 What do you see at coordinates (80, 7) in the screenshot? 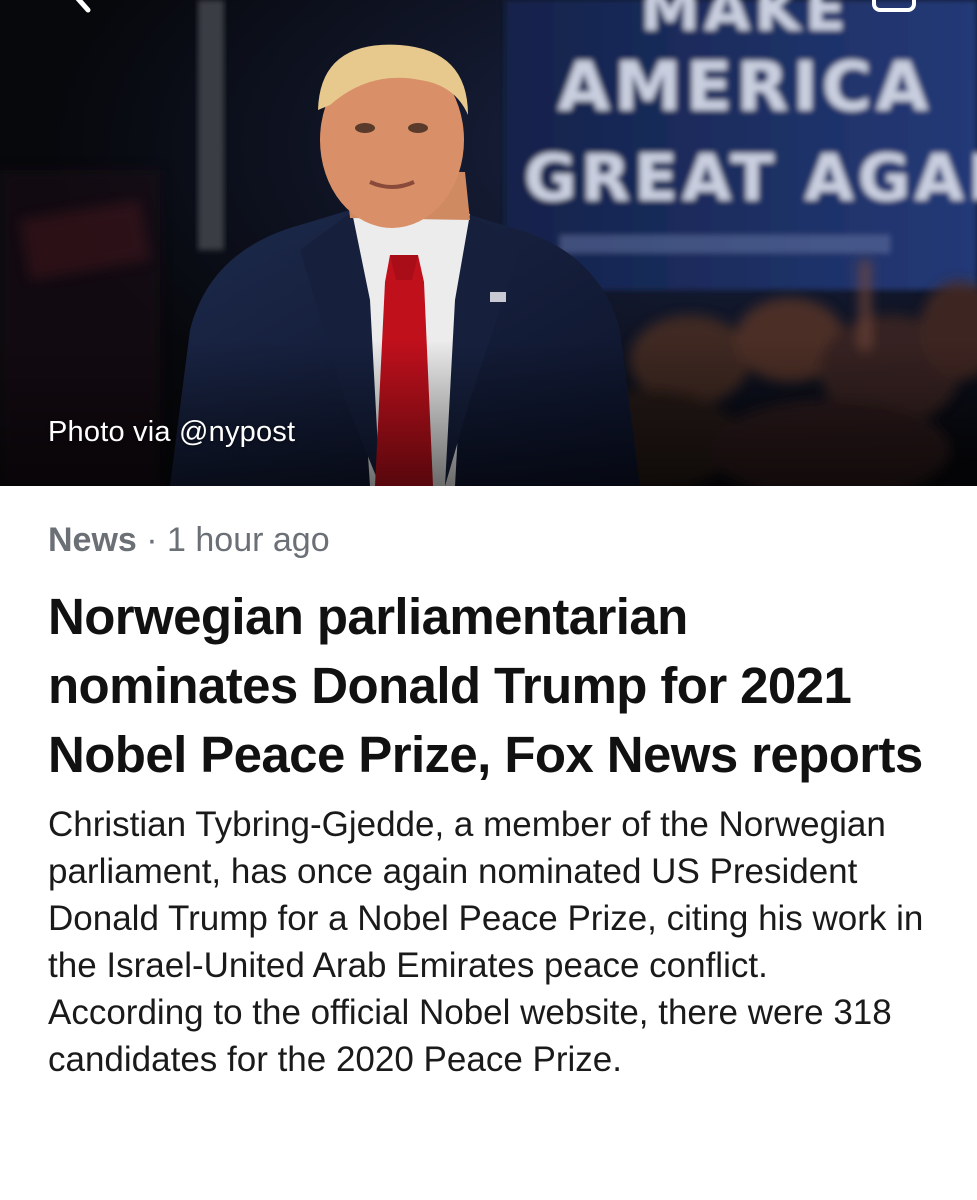
I see `back-chevron-icon` at bounding box center [80, 7].